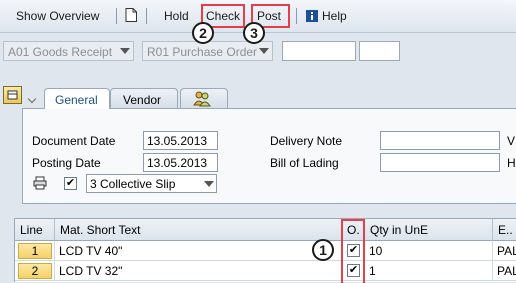 This screenshot has width=516, height=283. What do you see at coordinates (176, 16) in the screenshot?
I see `hold-button: Hold` at bounding box center [176, 16].